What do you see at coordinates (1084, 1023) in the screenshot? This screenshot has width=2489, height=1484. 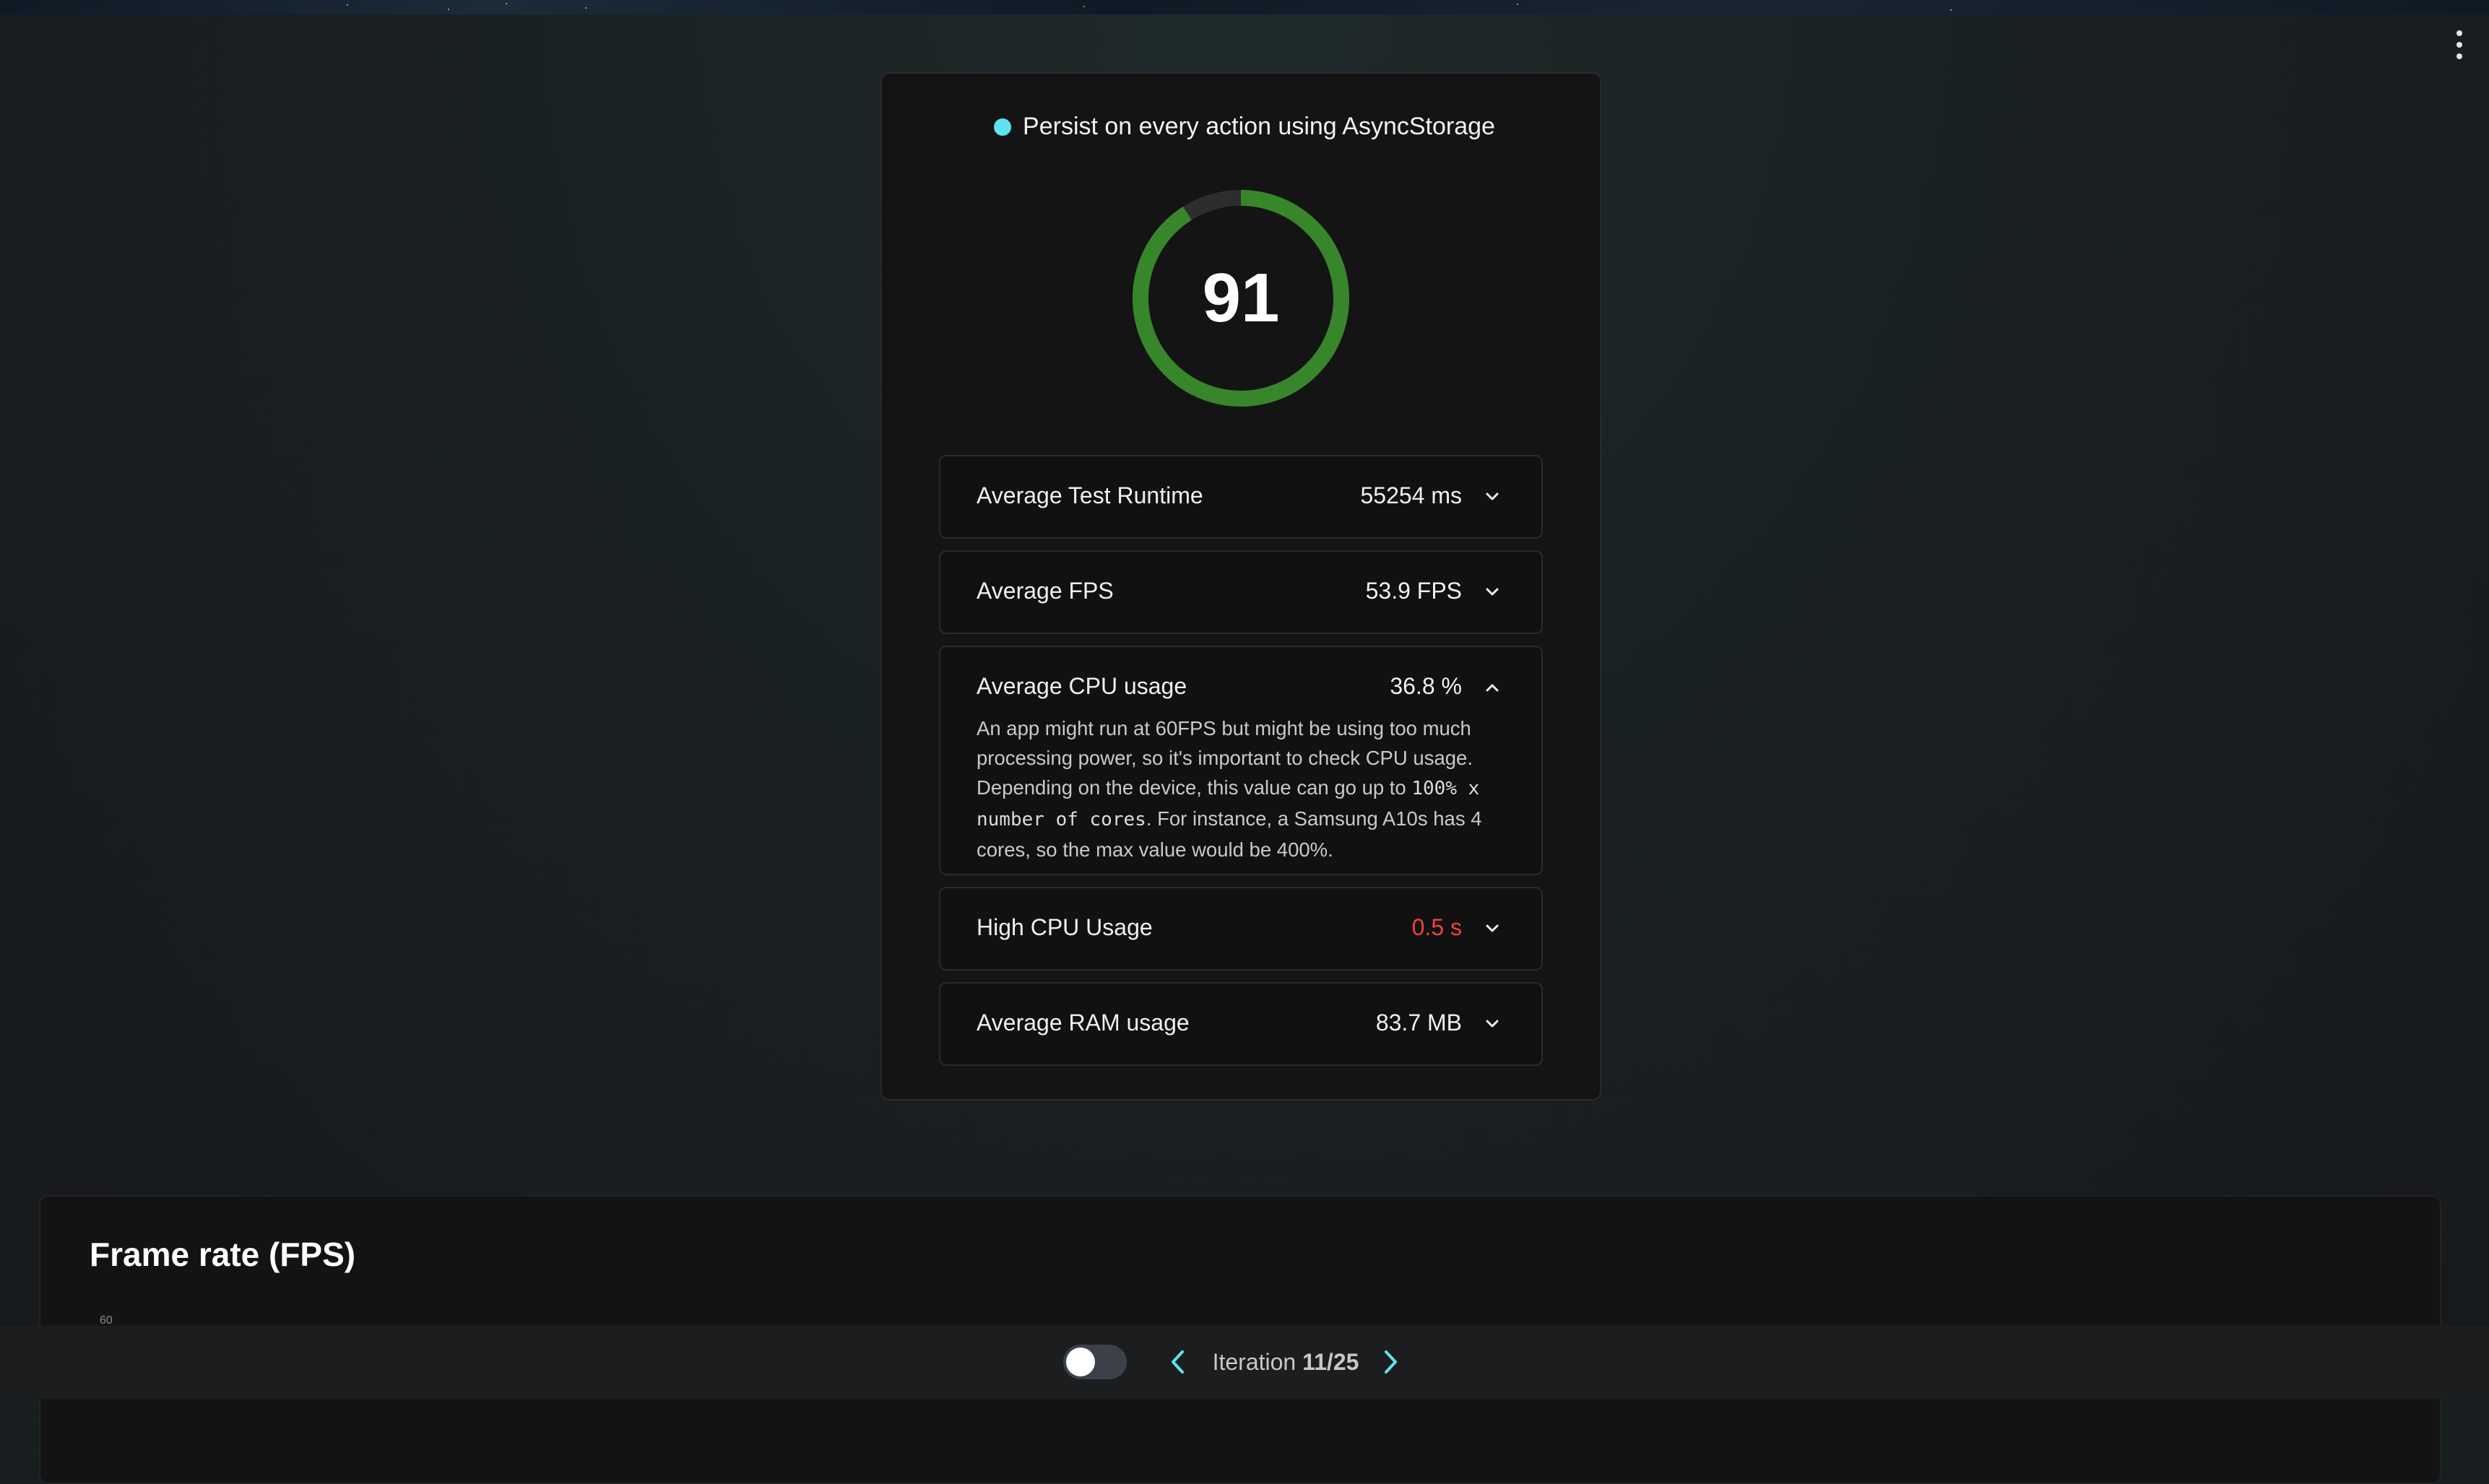 I see `metric-label: Average RAM usage` at bounding box center [1084, 1023].